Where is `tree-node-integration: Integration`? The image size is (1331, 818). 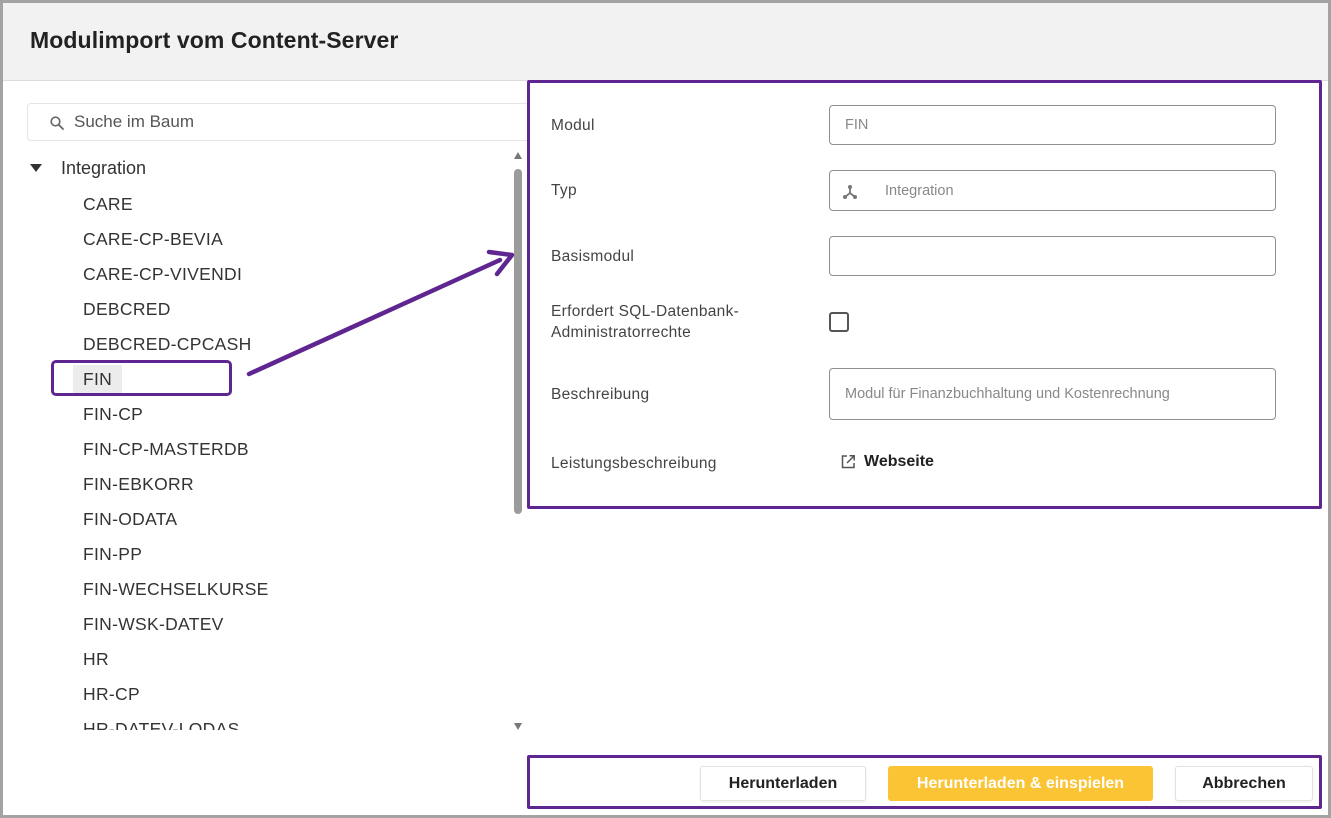 tree-node-integration: Integration is located at coordinates (86, 168).